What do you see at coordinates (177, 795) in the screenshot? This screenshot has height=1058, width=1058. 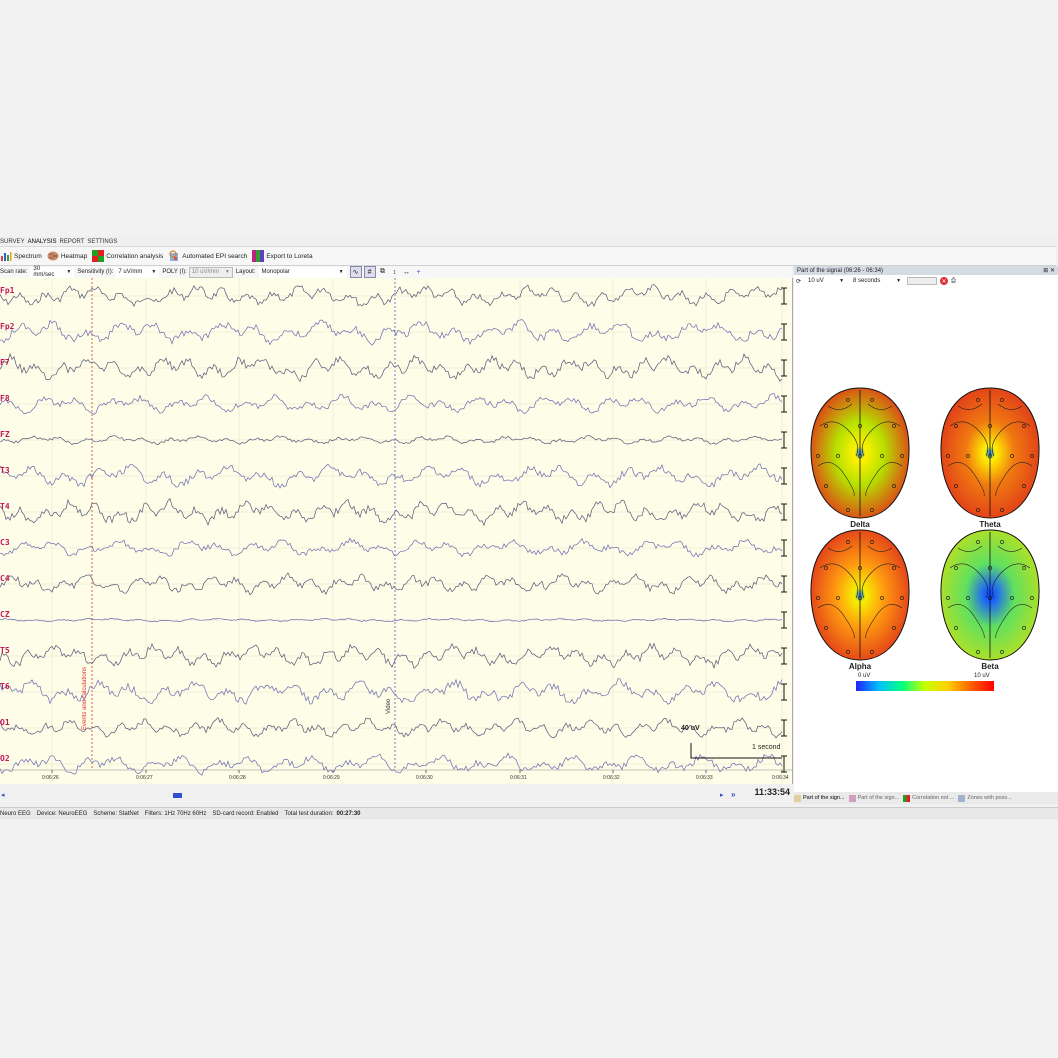 I see `scroll-thumb` at bounding box center [177, 795].